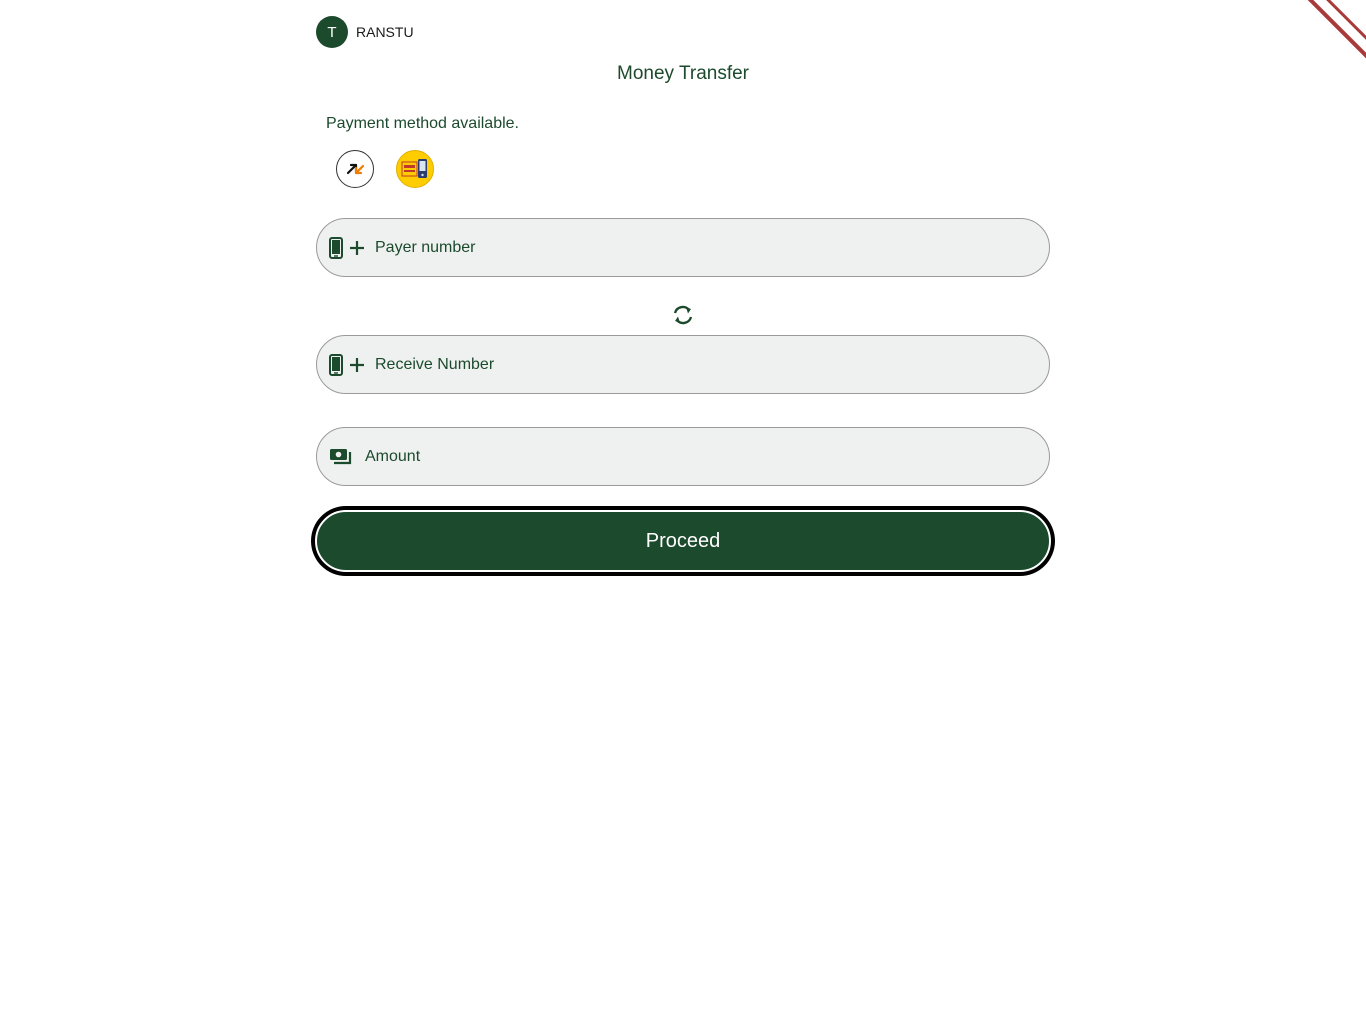 The height and width of the screenshot is (1024, 1366). I want to click on swap-icon, so click(683, 315).